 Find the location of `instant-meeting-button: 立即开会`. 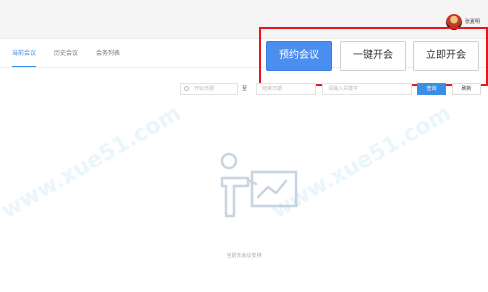

instant-meeting-button: 立即开会 is located at coordinates (446, 56).